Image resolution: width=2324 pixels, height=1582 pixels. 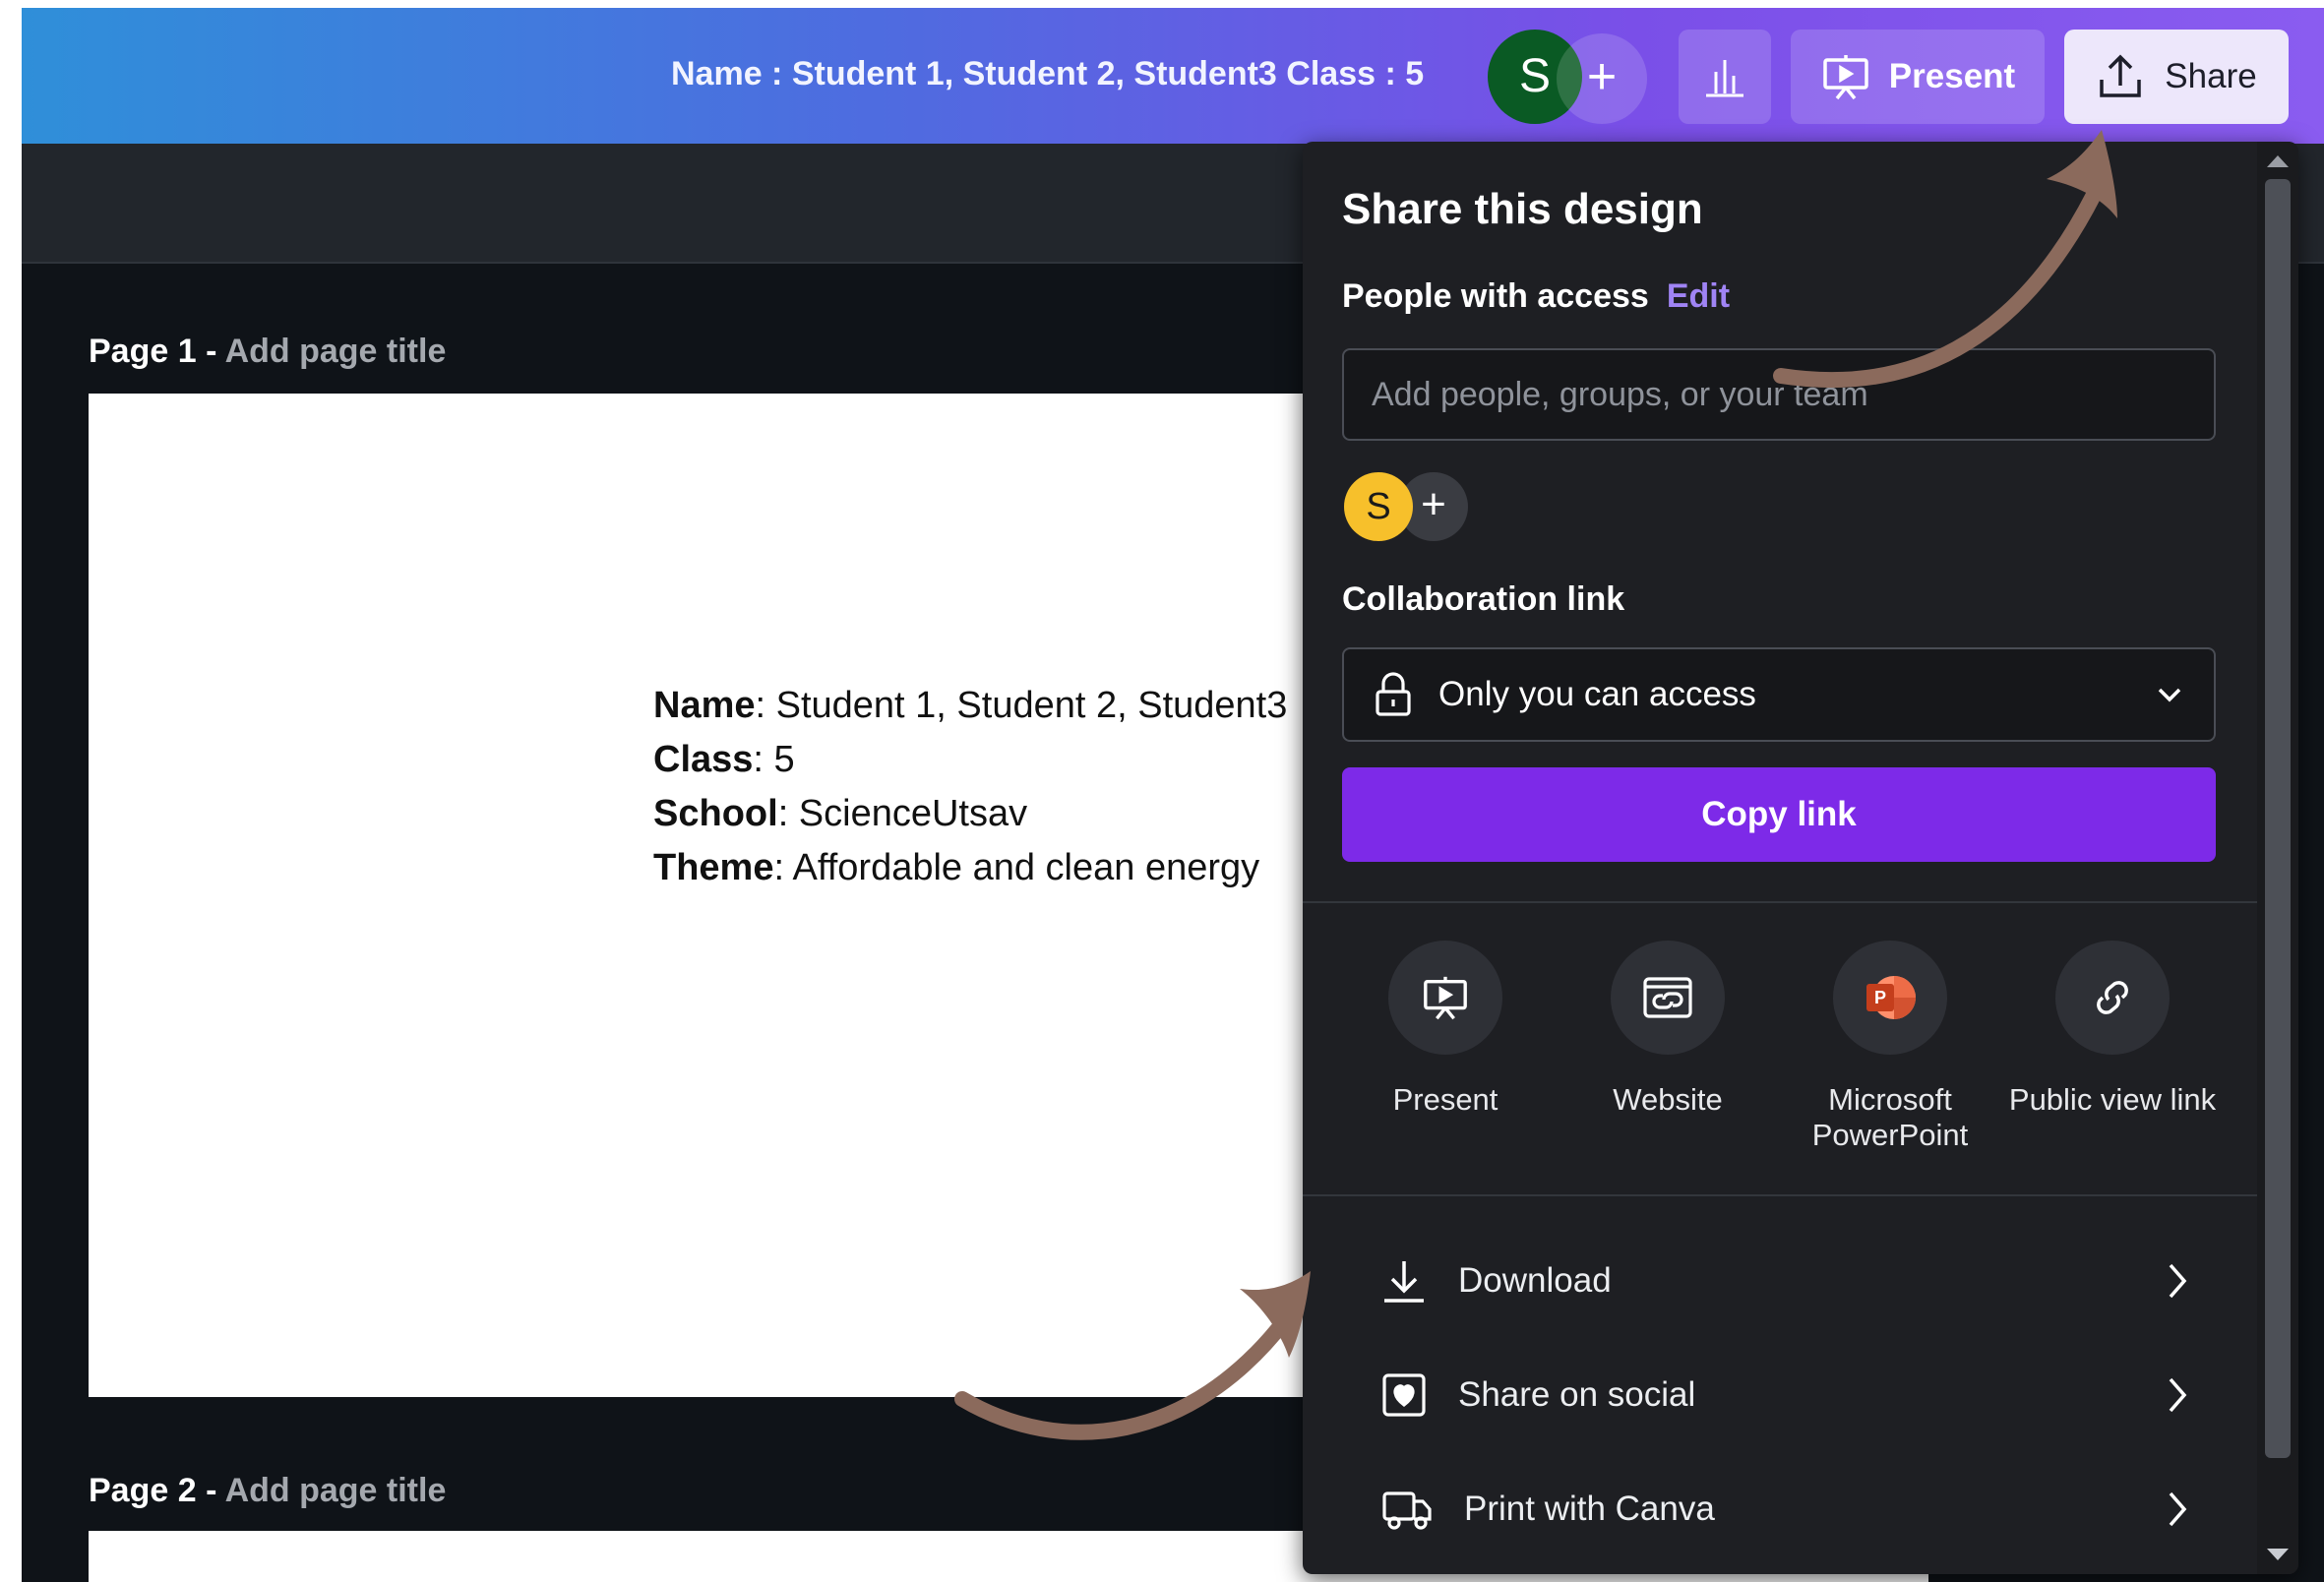 I want to click on bar-chart-icon, so click(x=1724, y=79).